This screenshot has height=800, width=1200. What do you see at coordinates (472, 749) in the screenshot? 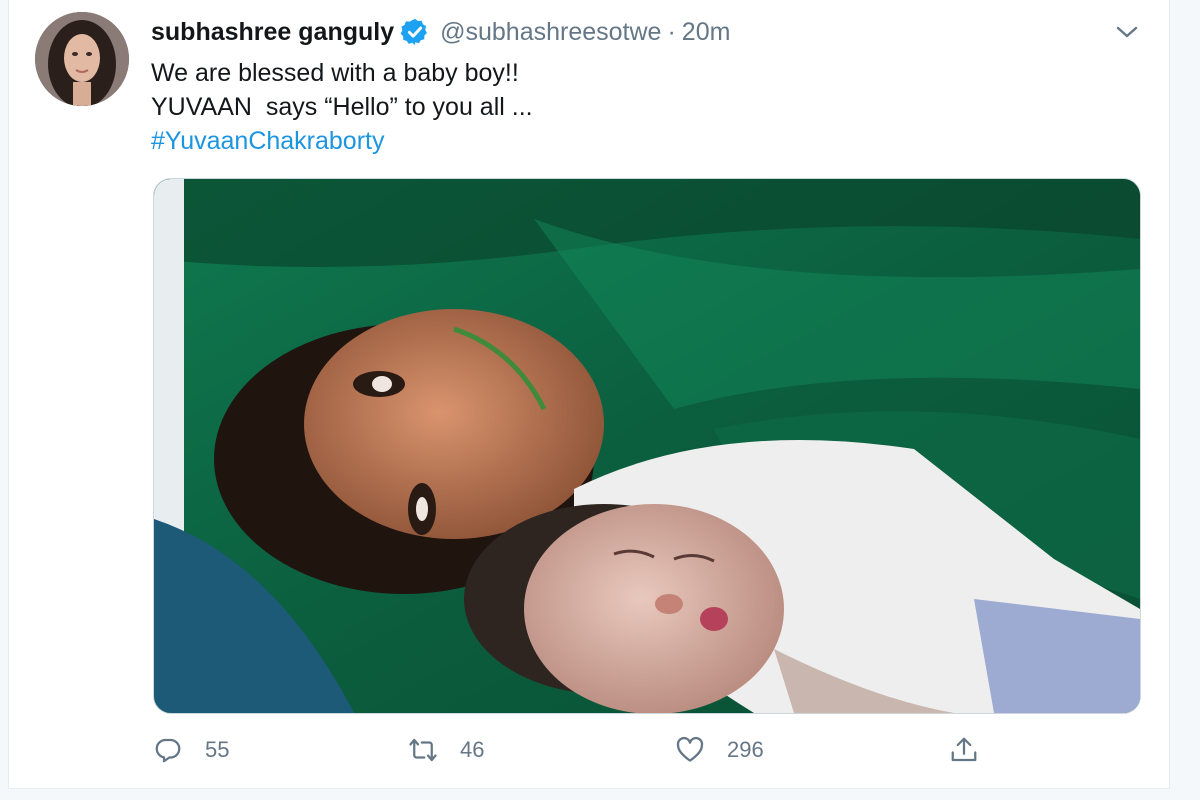
I see `retweet-count: 46` at bounding box center [472, 749].